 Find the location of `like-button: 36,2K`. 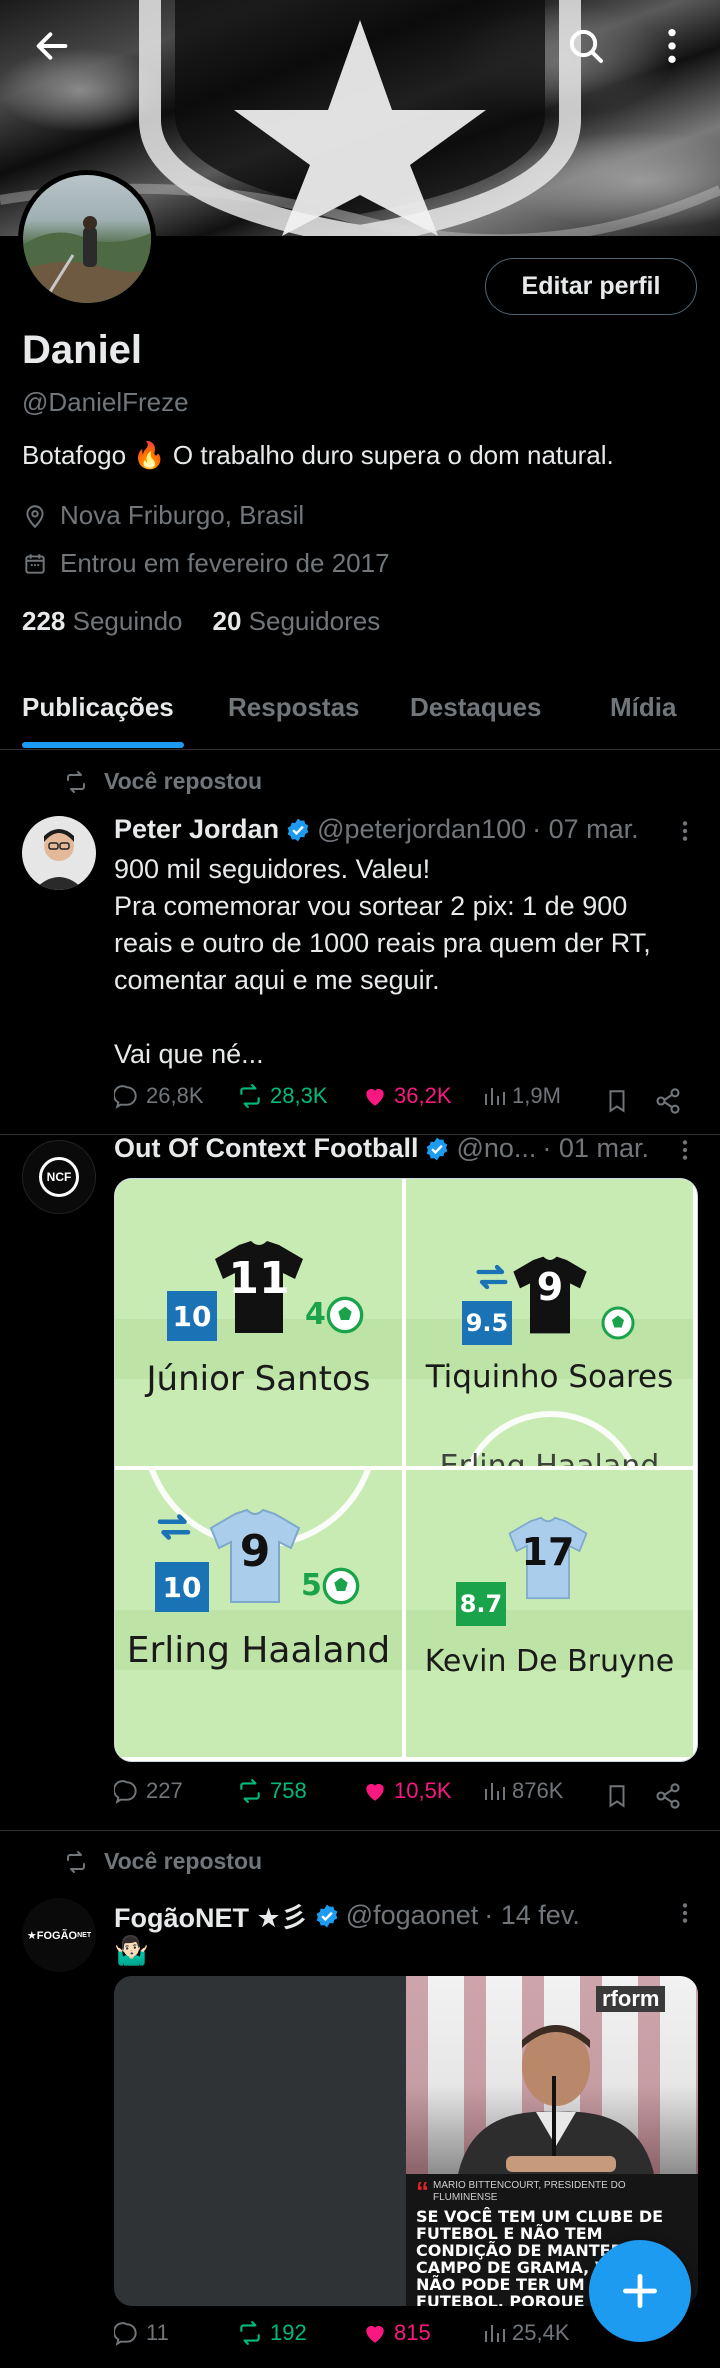

like-button: 36,2K is located at coordinates (407, 1096).